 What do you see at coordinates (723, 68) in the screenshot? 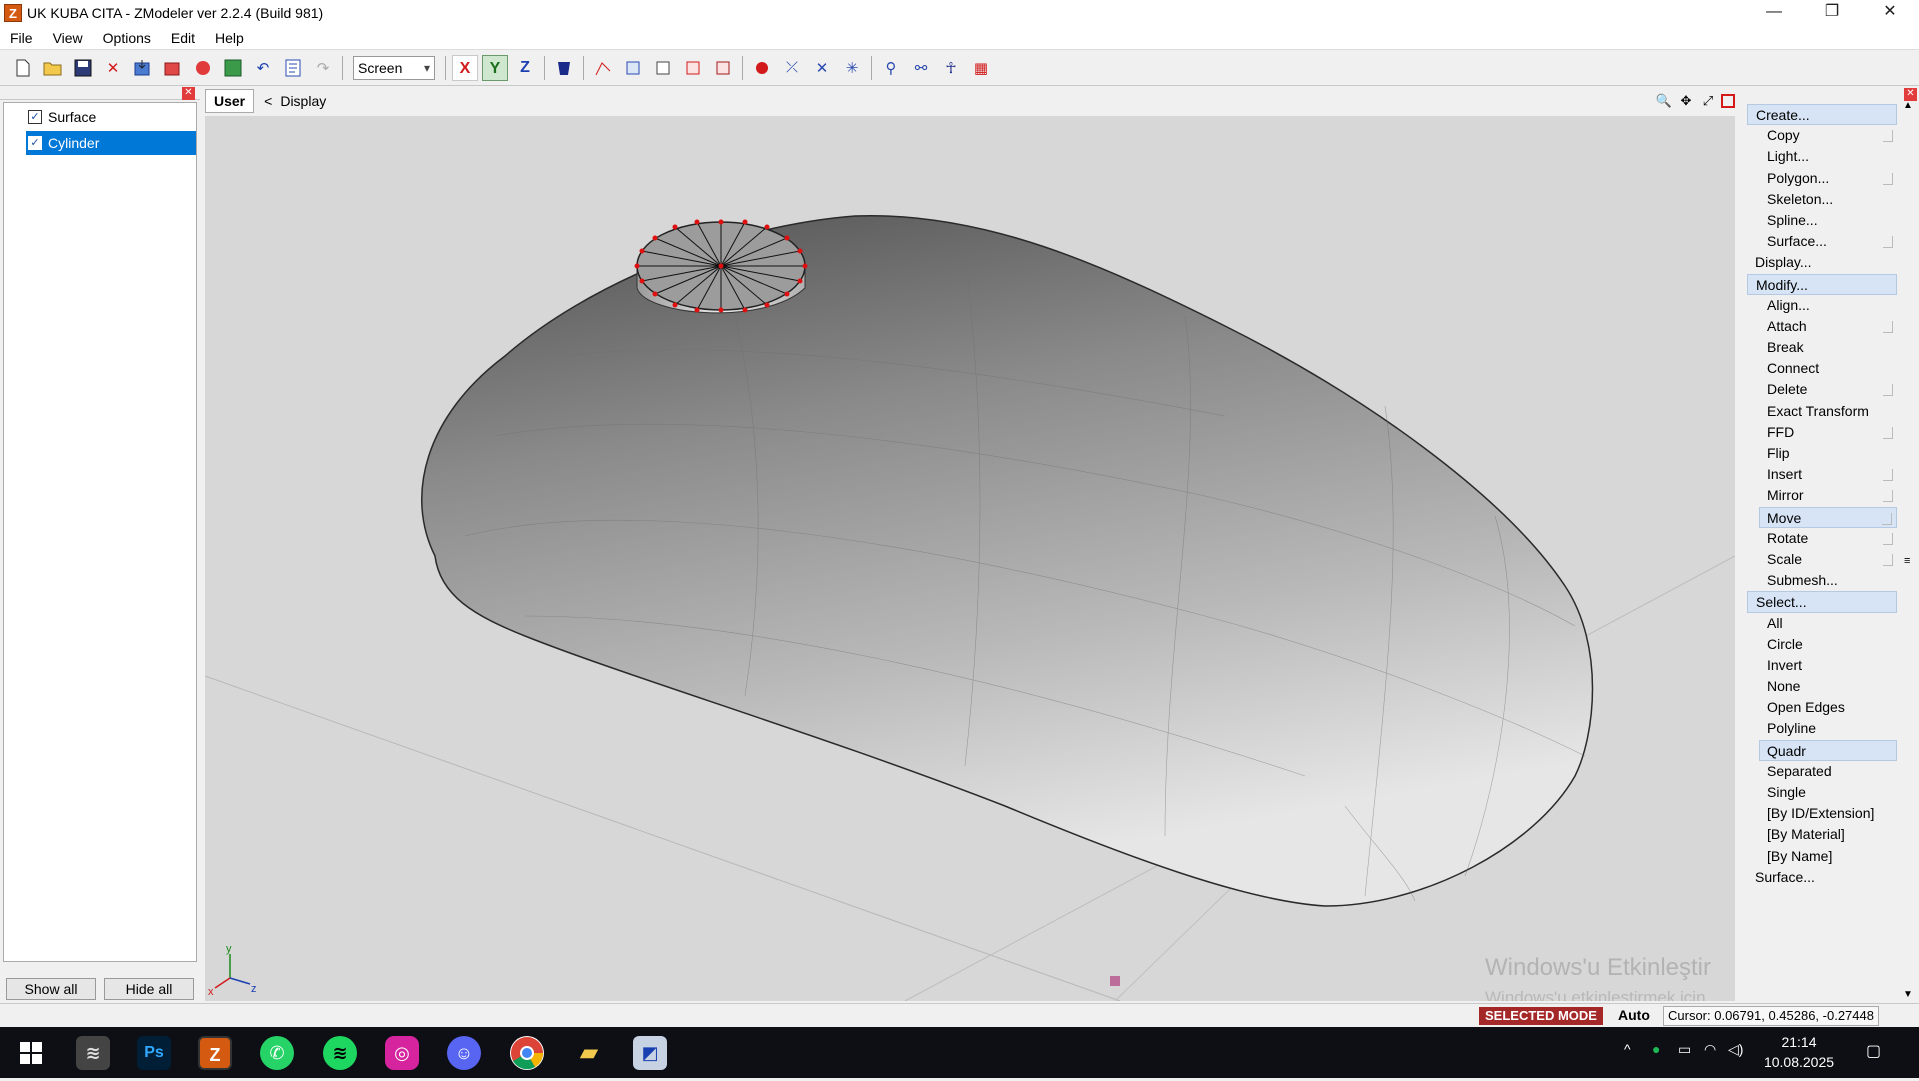
I see `box-select-icon` at bounding box center [723, 68].